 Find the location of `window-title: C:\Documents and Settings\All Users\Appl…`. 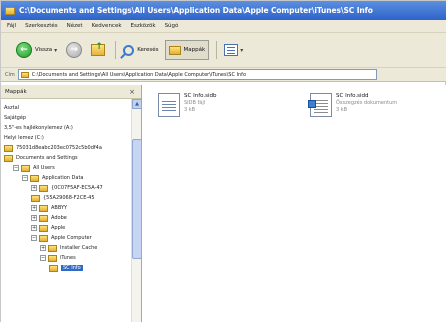

window-title: C:\Documents and Settings\All Users\Appl… is located at coordinates (196, 10).